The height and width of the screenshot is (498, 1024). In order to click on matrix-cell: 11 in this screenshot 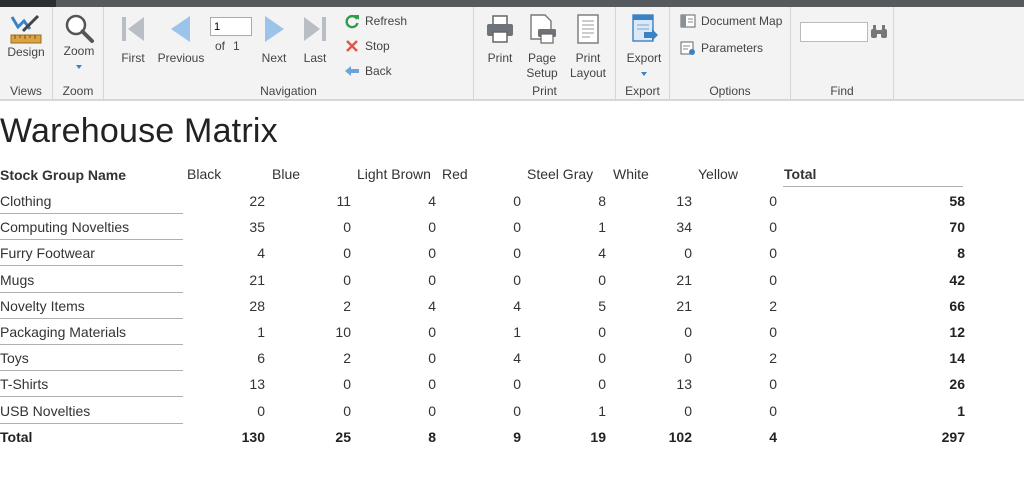, I will do `click(343, 201)`.